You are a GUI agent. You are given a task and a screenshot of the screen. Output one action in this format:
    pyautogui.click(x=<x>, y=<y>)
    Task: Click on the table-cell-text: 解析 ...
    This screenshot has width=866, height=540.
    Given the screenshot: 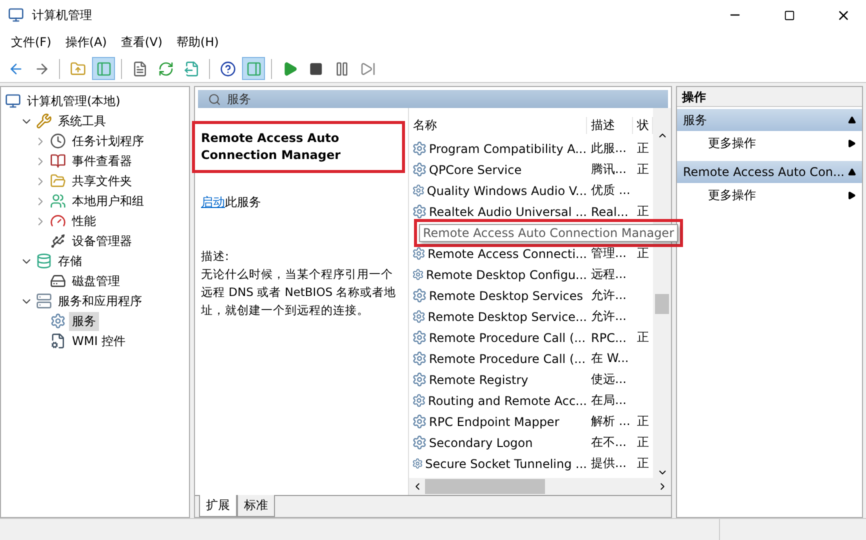 What is the action you would take?
    pyautogui.click(x=611, y=421)
    